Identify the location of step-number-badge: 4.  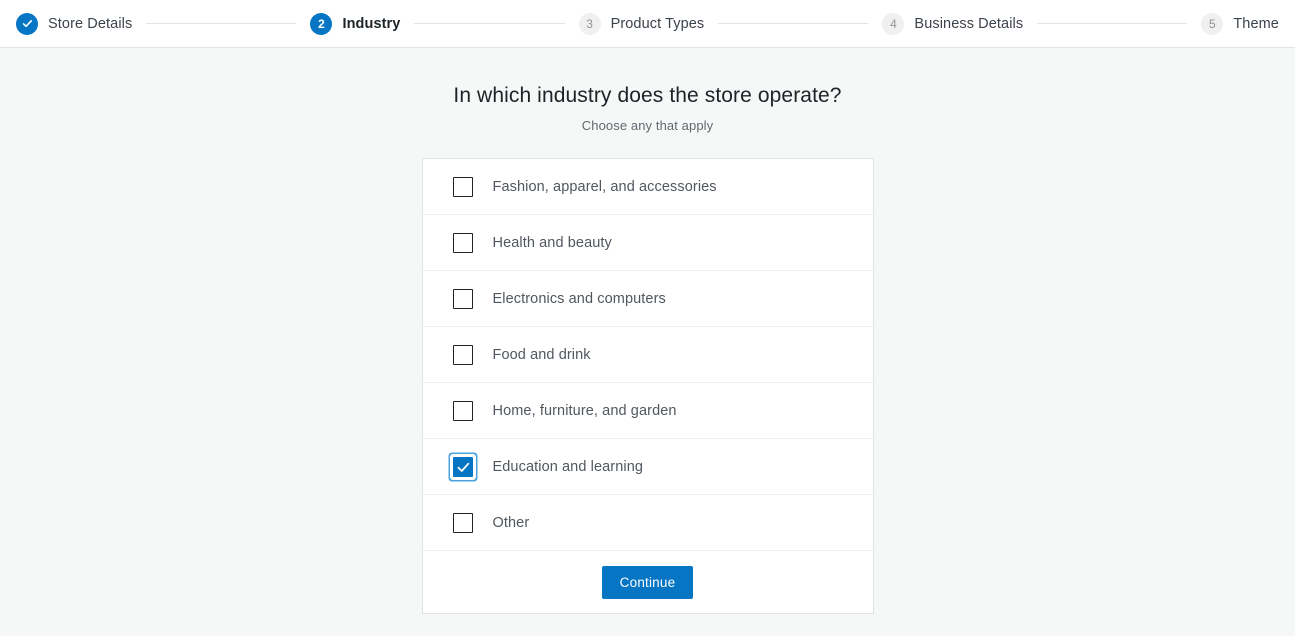
(893, 23).